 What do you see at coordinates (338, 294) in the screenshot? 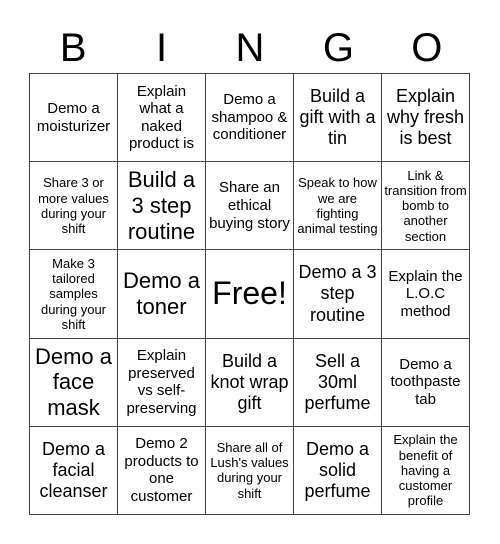
I see `bingo-cell: Demo a 3 step routine` at bounding box center [338, 294].